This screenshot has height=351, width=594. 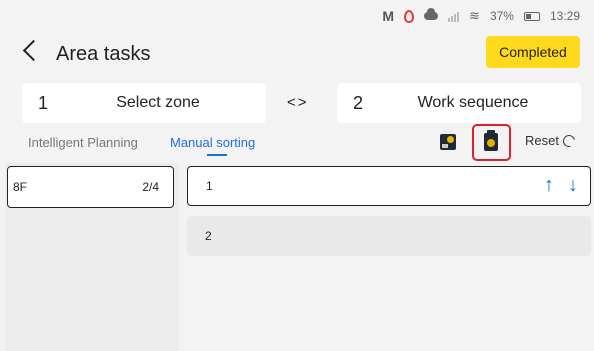 I want to click on signal-icon, so click(x=454, y=16).